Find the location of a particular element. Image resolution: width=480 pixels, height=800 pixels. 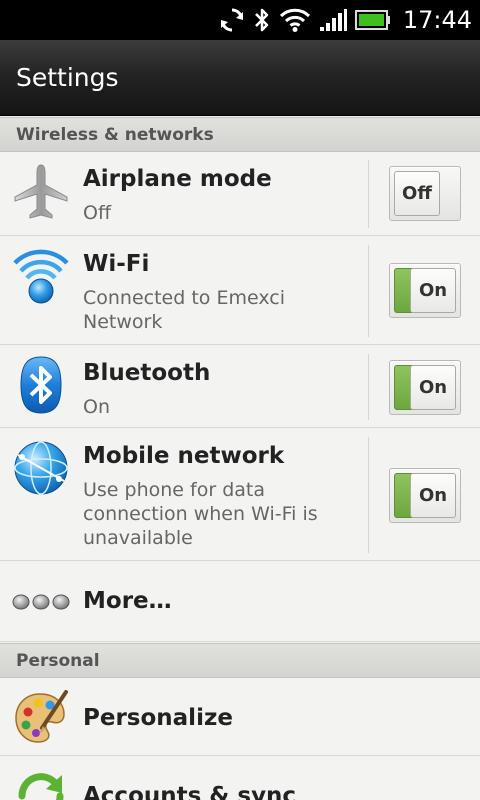

more-dots-icon is located at coordinates (41, 602).